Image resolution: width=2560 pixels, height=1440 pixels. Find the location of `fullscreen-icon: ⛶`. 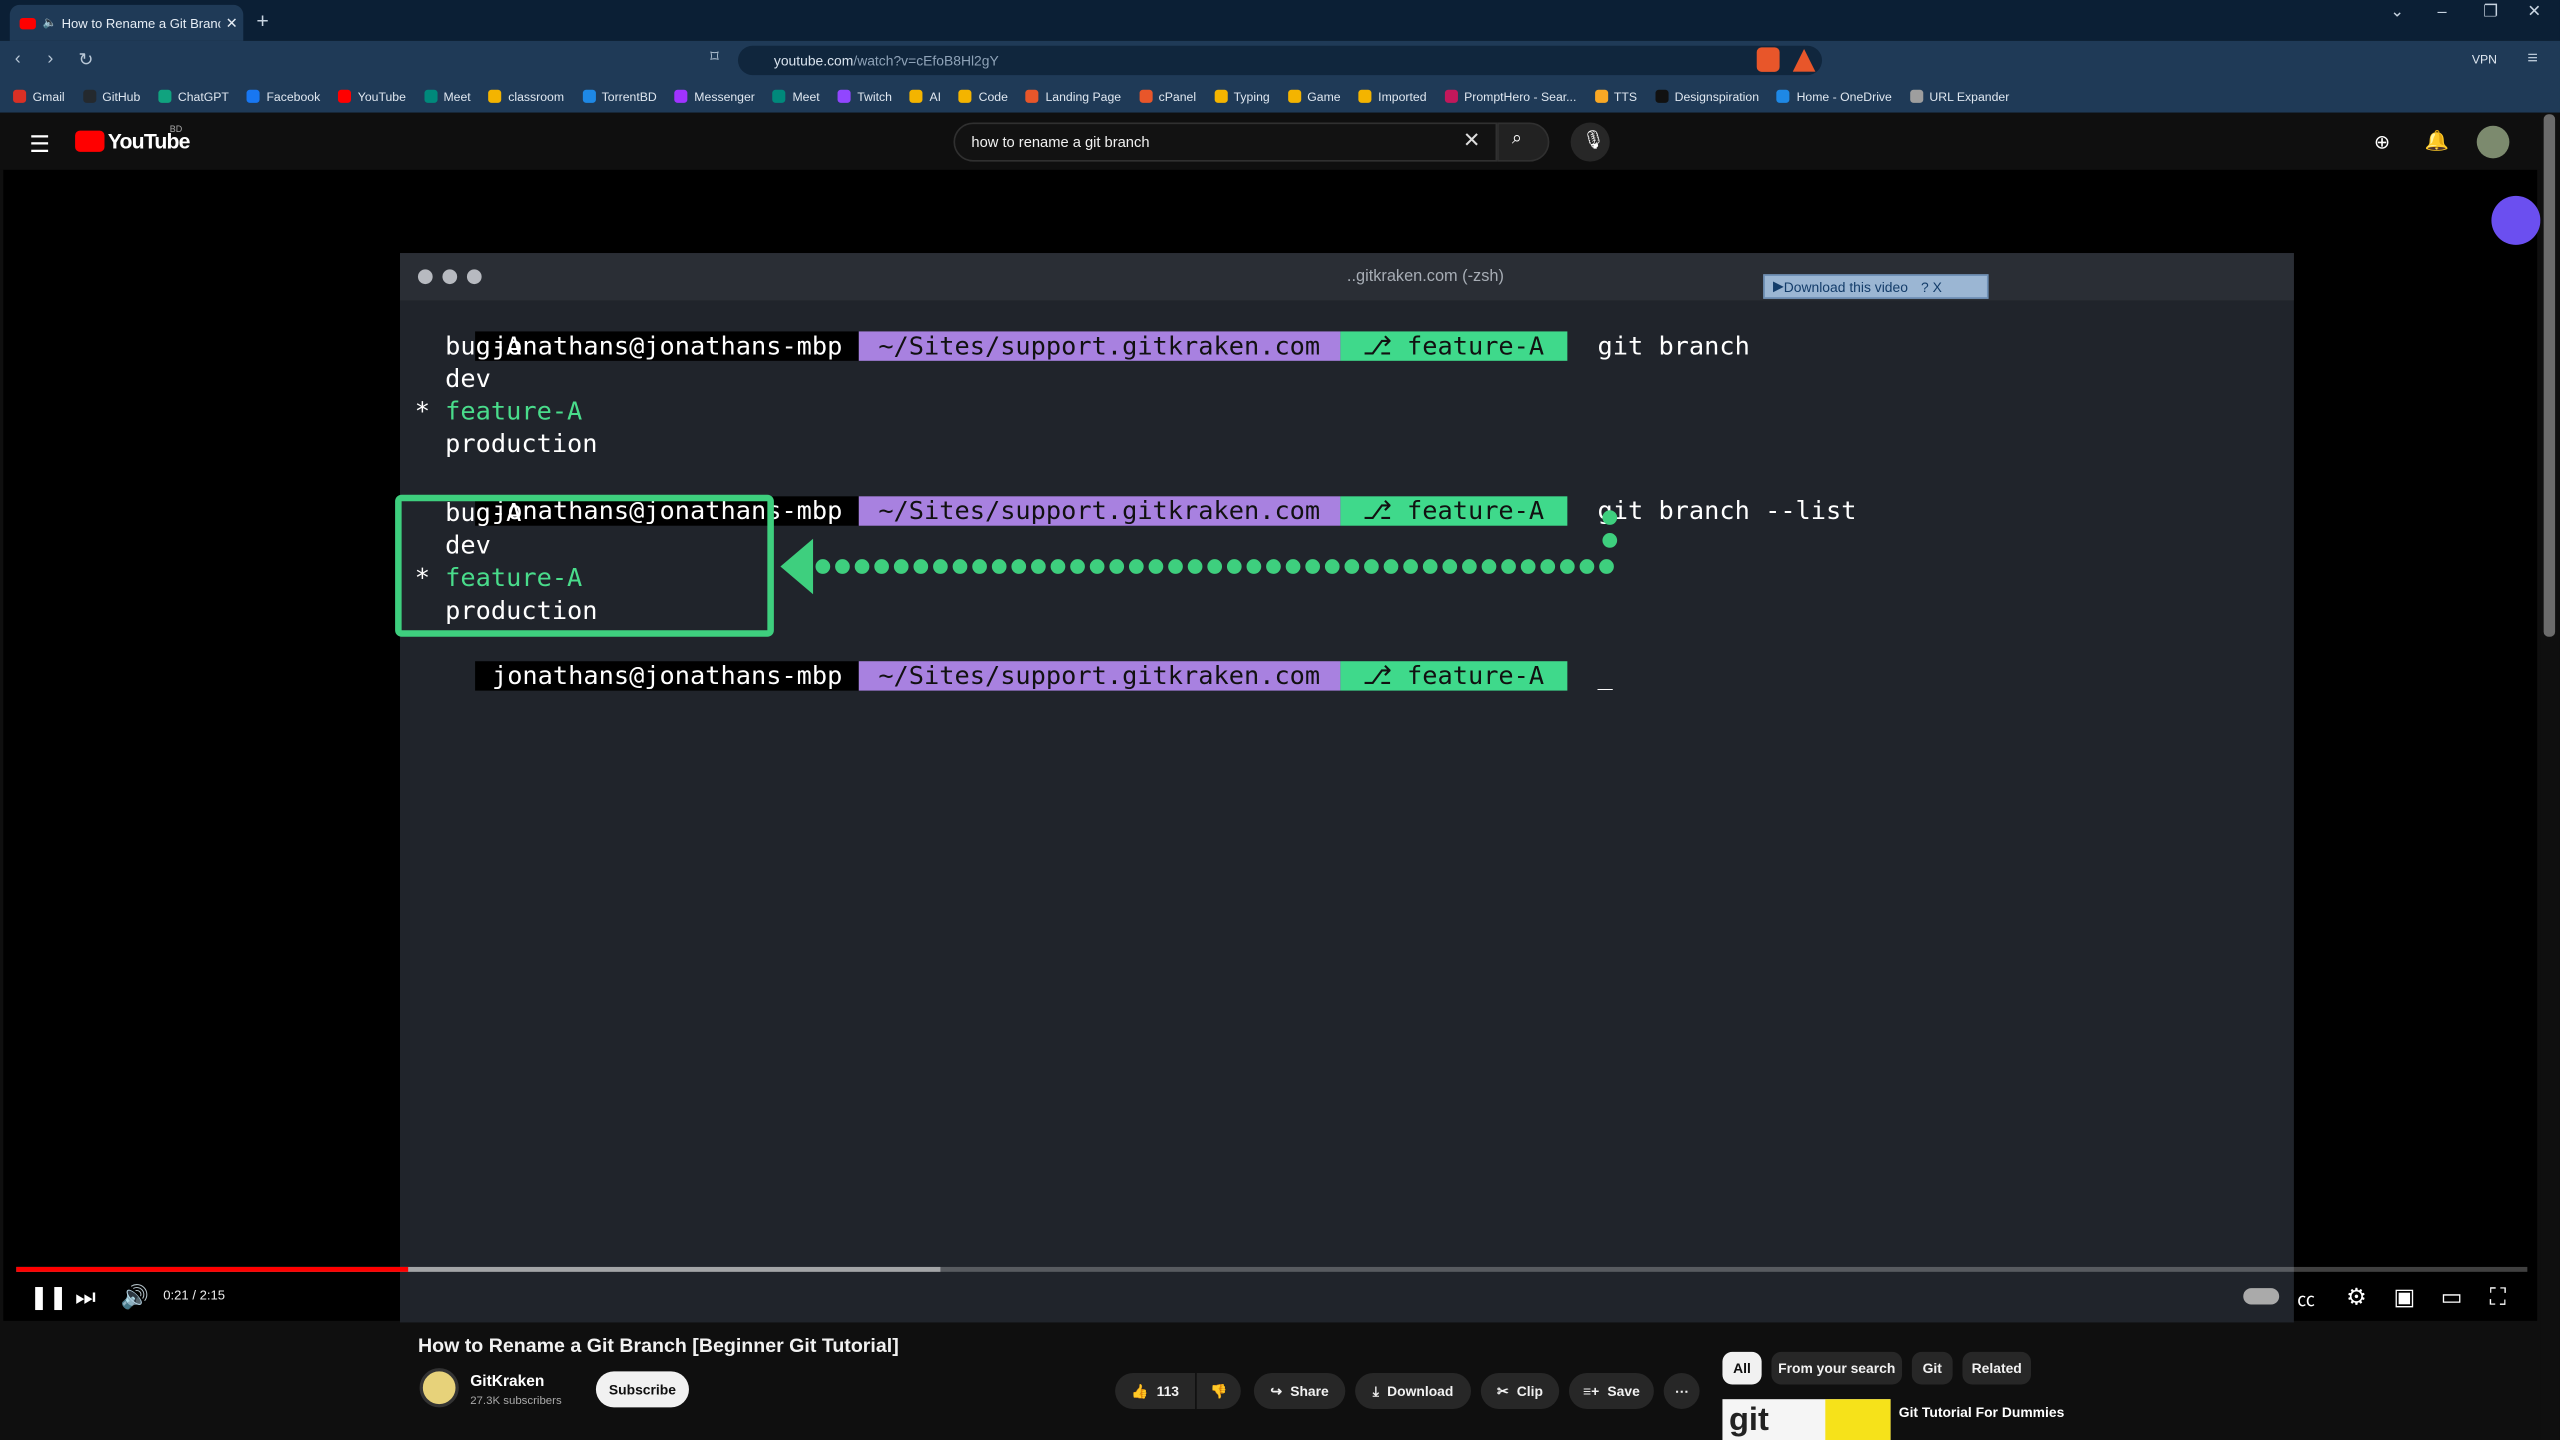

fullscreen-icon: ⛶ is located at coordinates (2498, 1297).